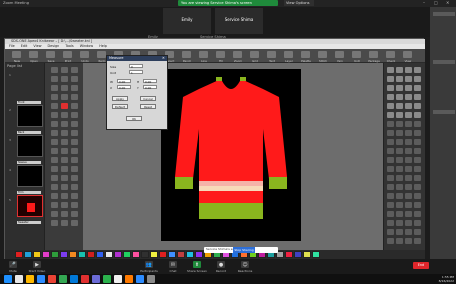  Describe the element at coordinates (101, 54) in the screenshot. I see `toolbar-button-redo` at that location.